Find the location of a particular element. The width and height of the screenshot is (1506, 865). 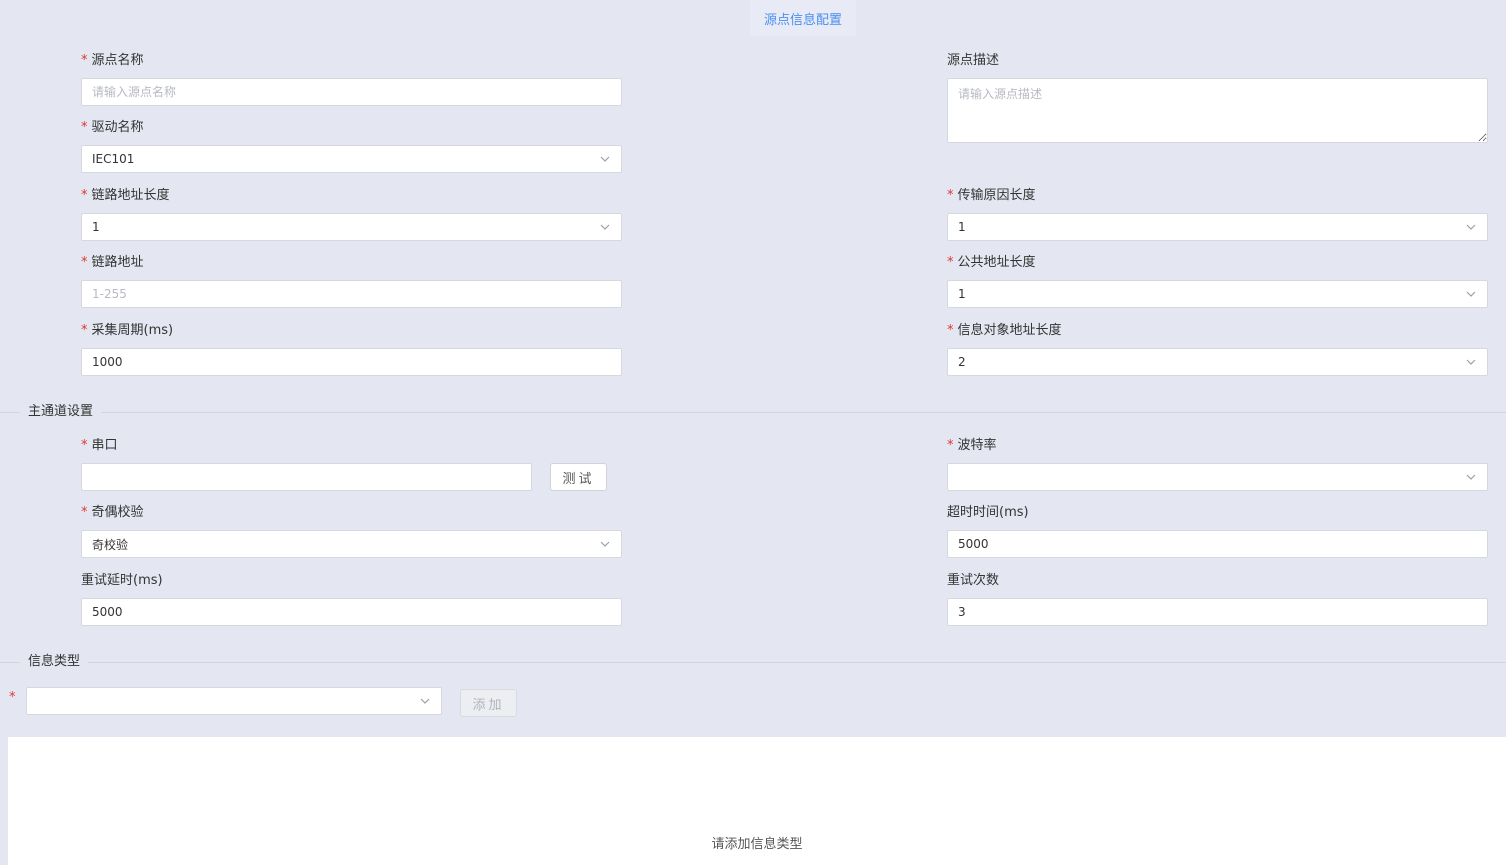

source-desc-label: 源点描述 is located at coordinates (973, 60).